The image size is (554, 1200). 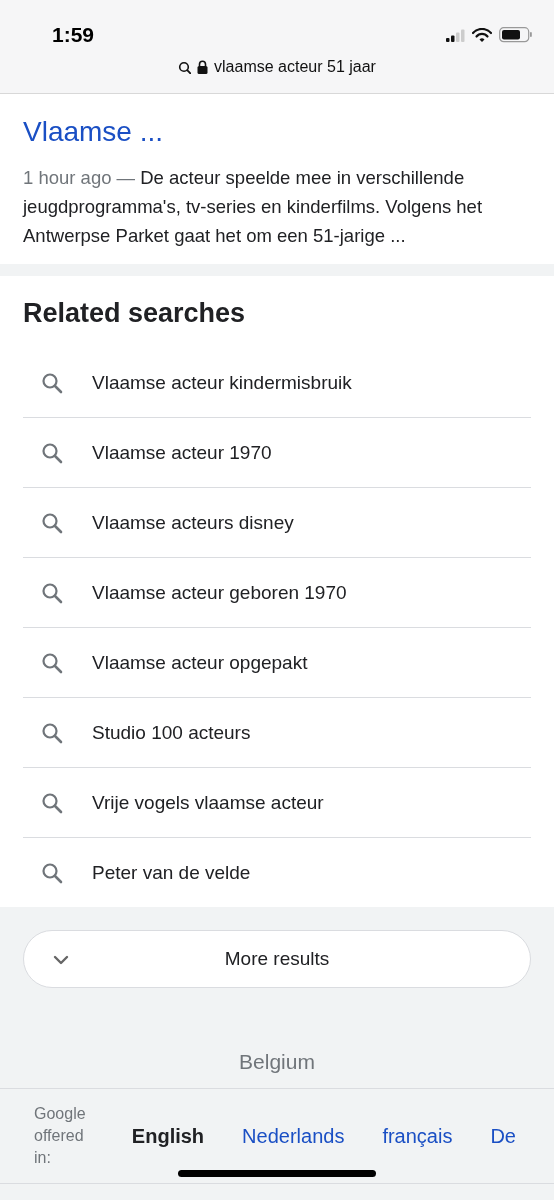 What do you see at coordinates (515, 35) in the screenshot?
I see `battery-icon` at bounding box center [515, 35].